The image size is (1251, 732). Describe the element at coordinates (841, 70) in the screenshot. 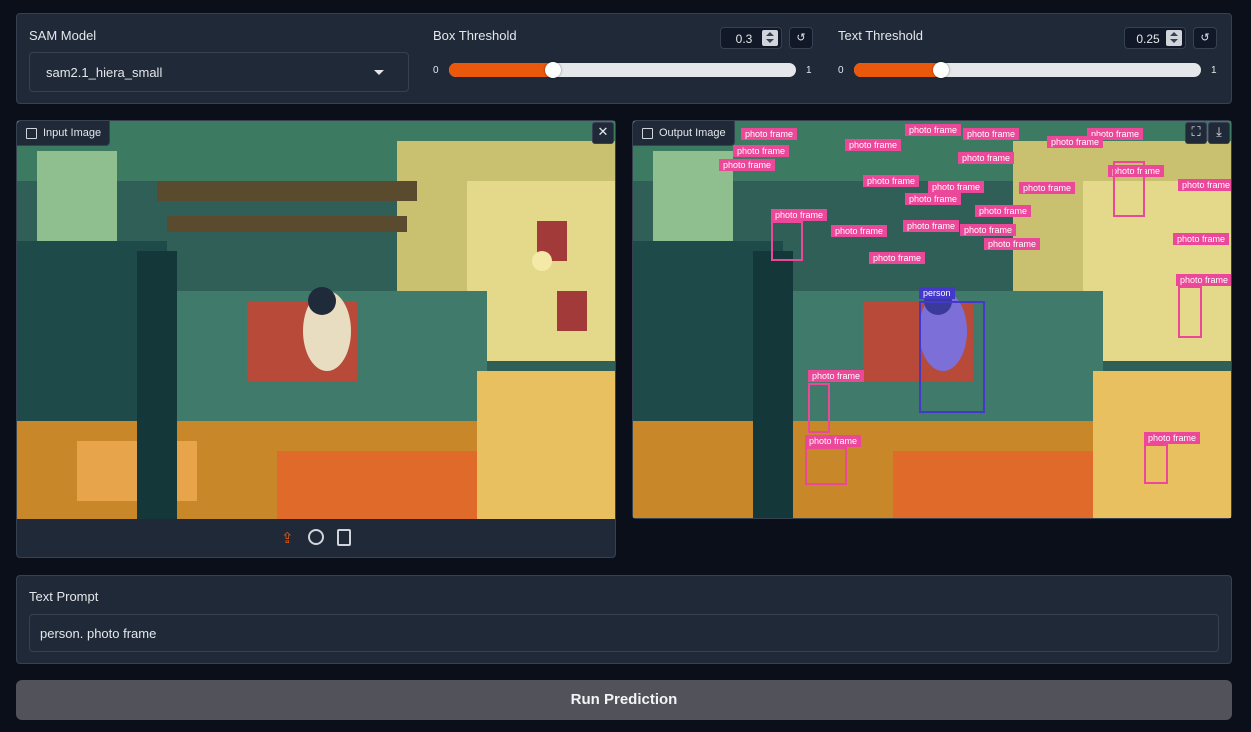

I see `text-threshold-min: 0` at that location.